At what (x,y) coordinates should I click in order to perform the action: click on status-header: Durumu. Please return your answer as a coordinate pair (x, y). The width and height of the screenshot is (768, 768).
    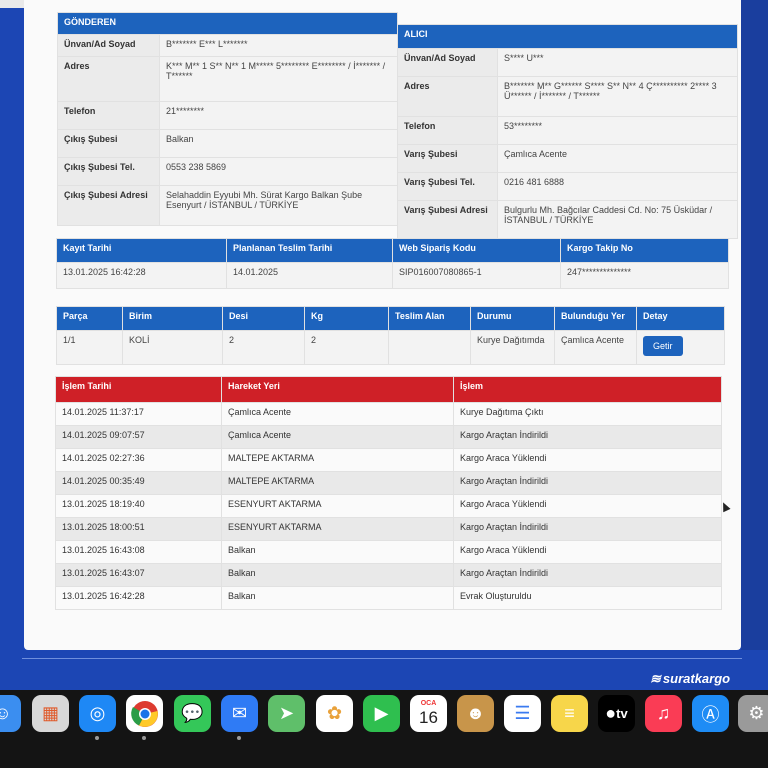
    Looking at the image, I should click on (512, 318).